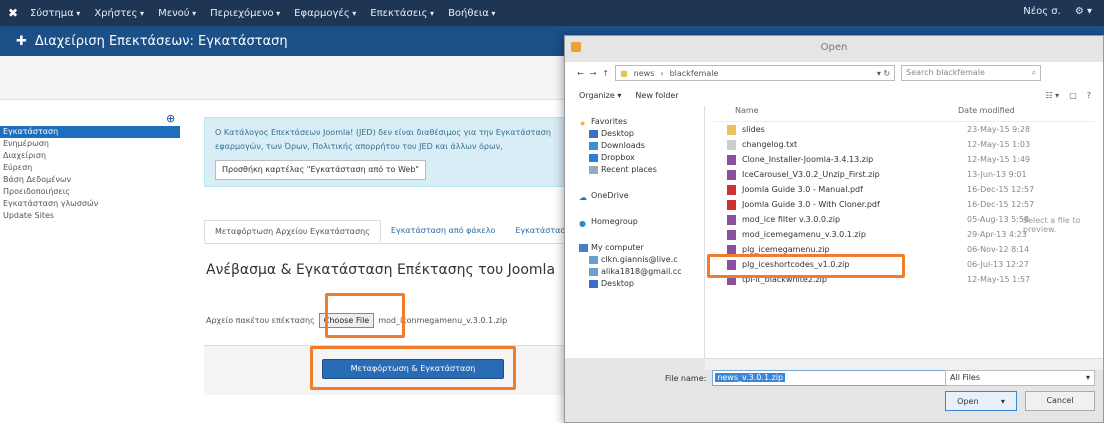  I want to click on file-date: 05-Aug-13 5:58, so click(998, 219).